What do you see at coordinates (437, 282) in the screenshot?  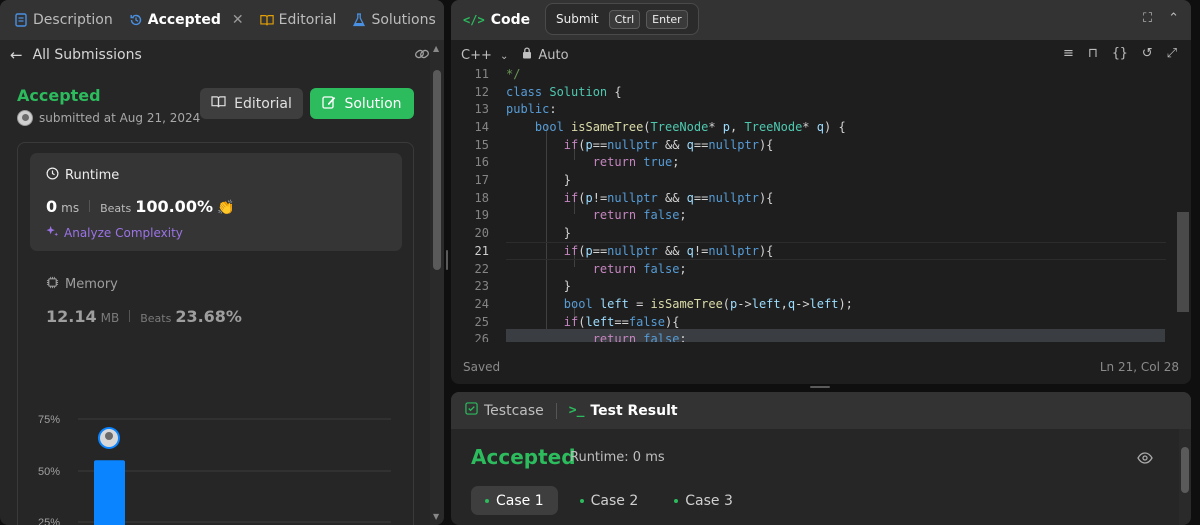 I see `left-scrollbar: ▲ ▼` at bounding box center [437, 282].